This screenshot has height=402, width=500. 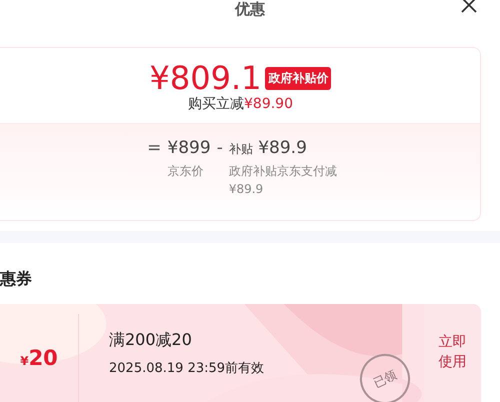 I want to click on coupon-rule: 满200减20, so click(x=150, y=340).